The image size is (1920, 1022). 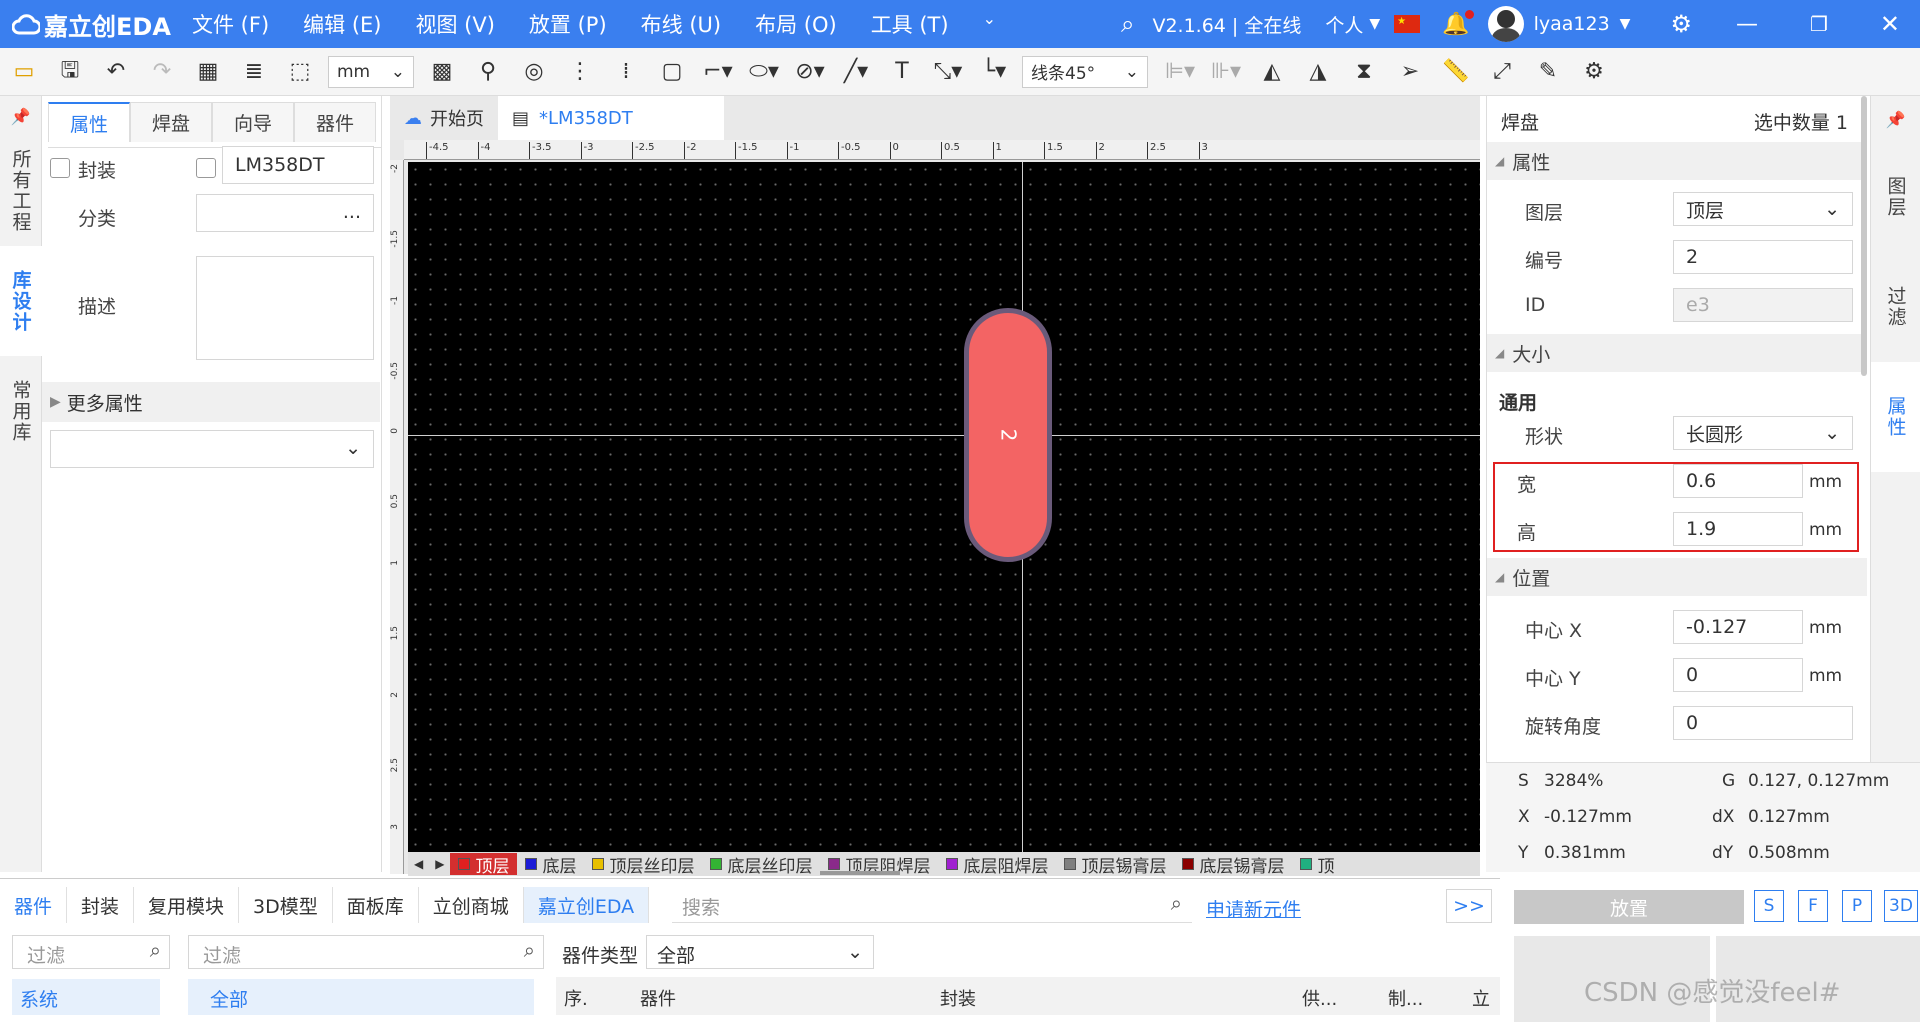 What do you see at coordinates (658, 998) in the screenshot?
I see `col-device: 器件` at bounding box center [658, 998].